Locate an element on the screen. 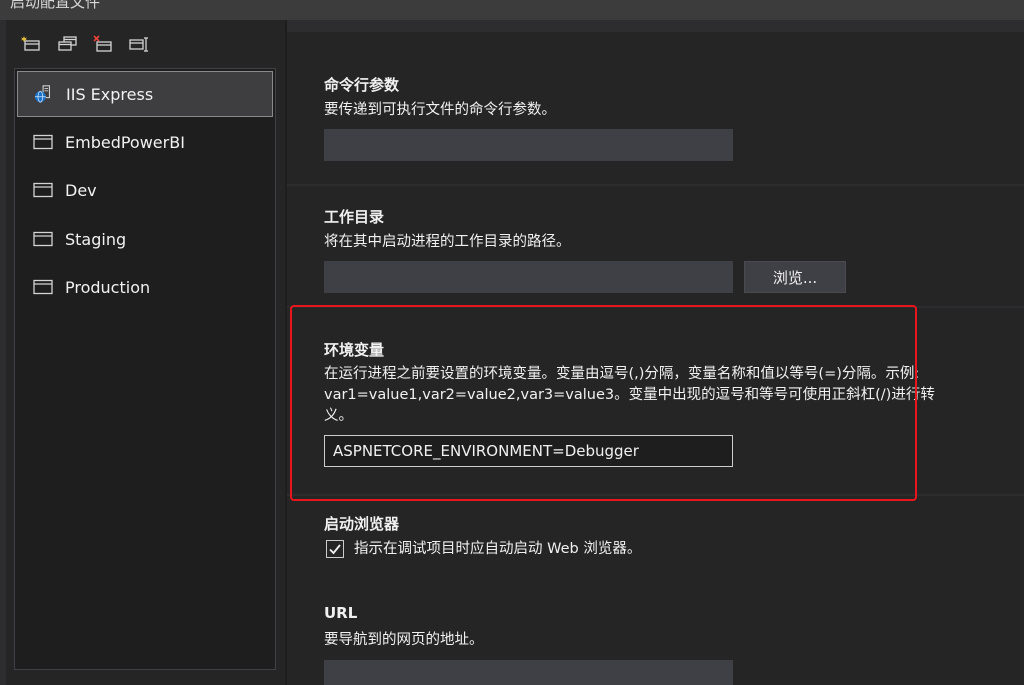 This screenshot has width=1024, height=685. profile-item-dev: Dev is located at coordinates (145, 190).